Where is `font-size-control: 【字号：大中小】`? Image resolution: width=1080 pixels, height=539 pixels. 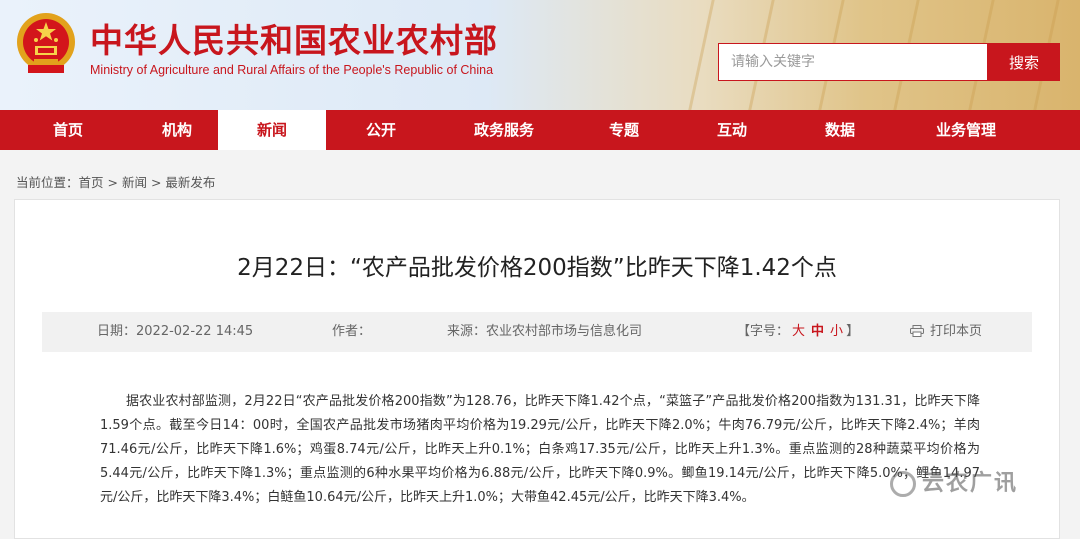 font-size-control: 【字号：大中小】 is located at coordinates (798, 332).